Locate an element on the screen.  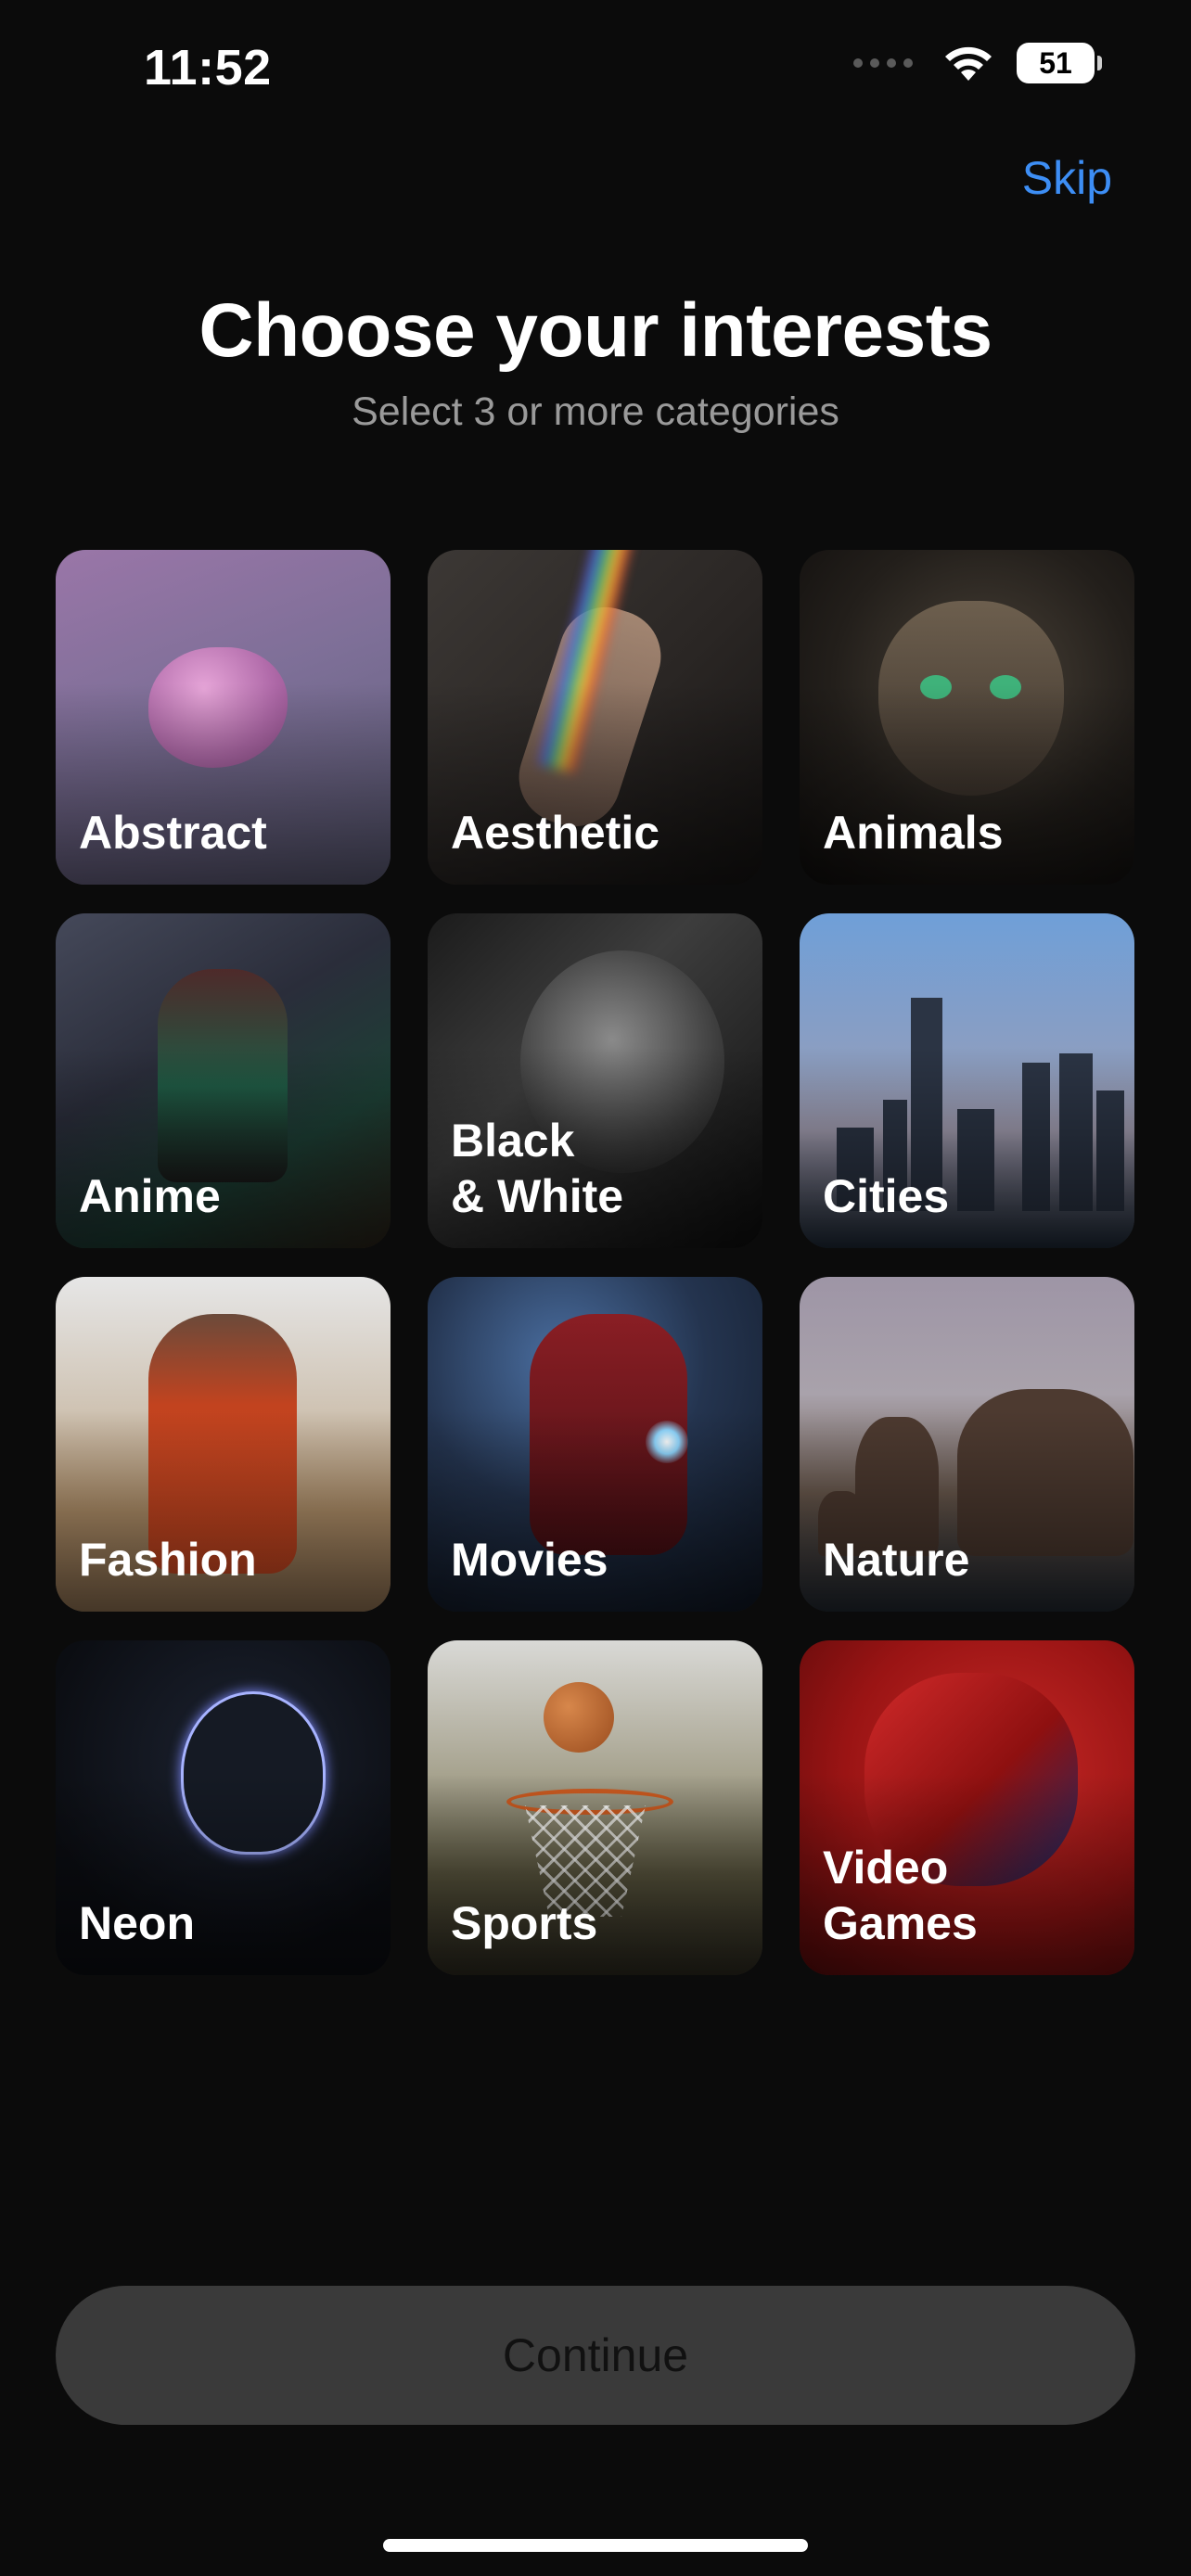
category-label: Cities is located at coordinates (886, 1196).